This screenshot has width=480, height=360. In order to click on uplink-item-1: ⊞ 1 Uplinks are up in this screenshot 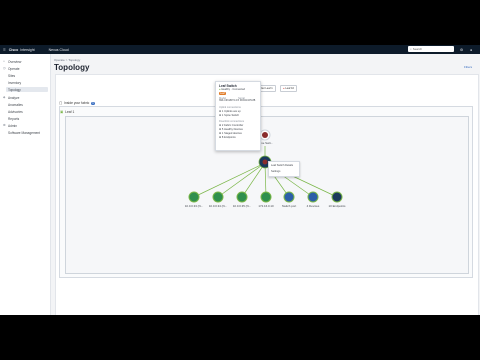, I will do `click(230, 111)`.